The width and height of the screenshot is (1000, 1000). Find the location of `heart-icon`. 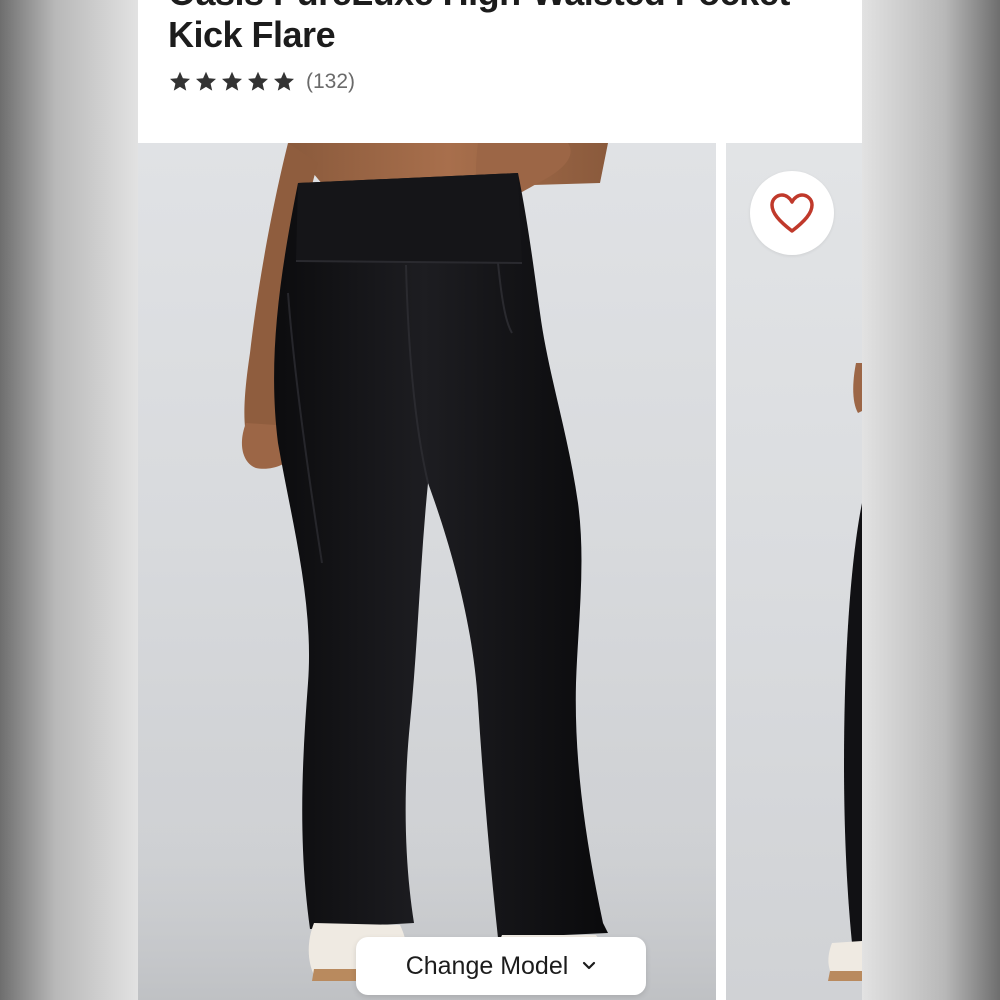

heart-icon is located at coordinates (792, 213).